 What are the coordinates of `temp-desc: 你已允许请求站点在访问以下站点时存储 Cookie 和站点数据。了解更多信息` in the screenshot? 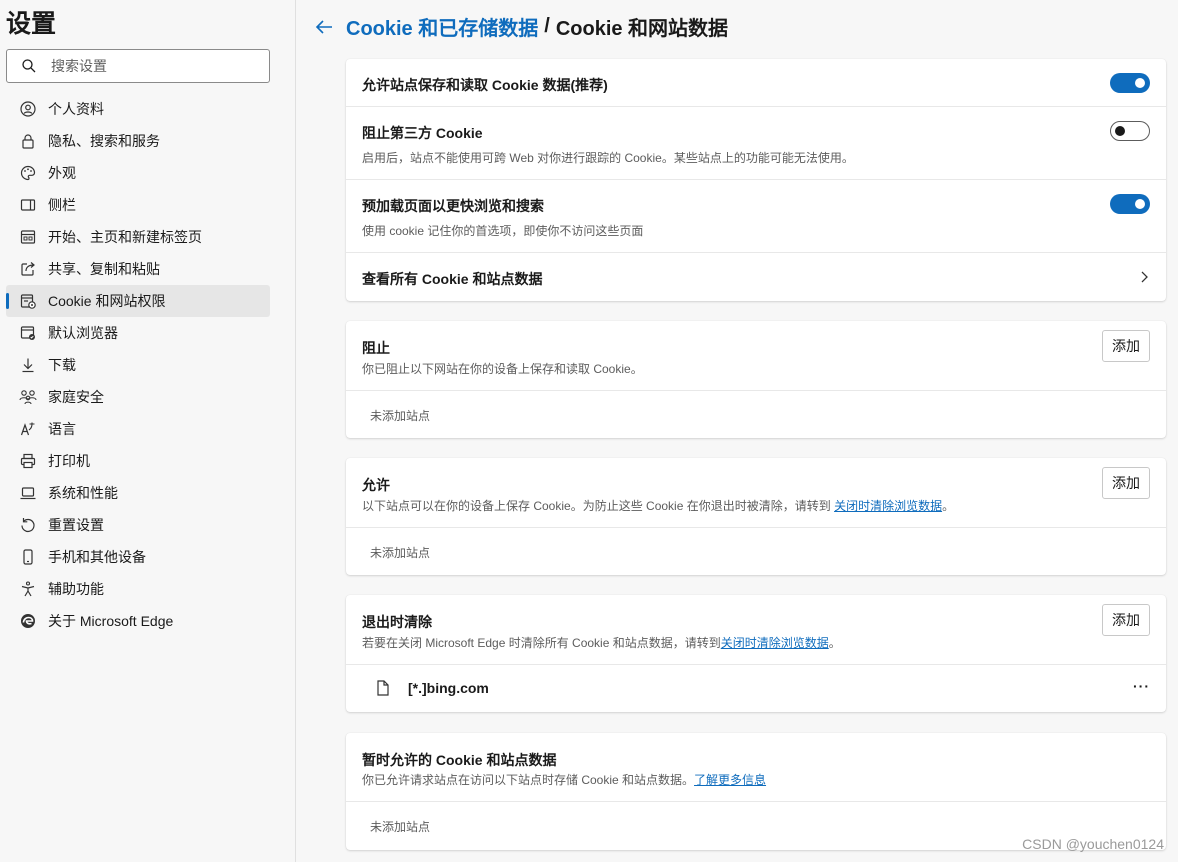 It's located at (564, 779).